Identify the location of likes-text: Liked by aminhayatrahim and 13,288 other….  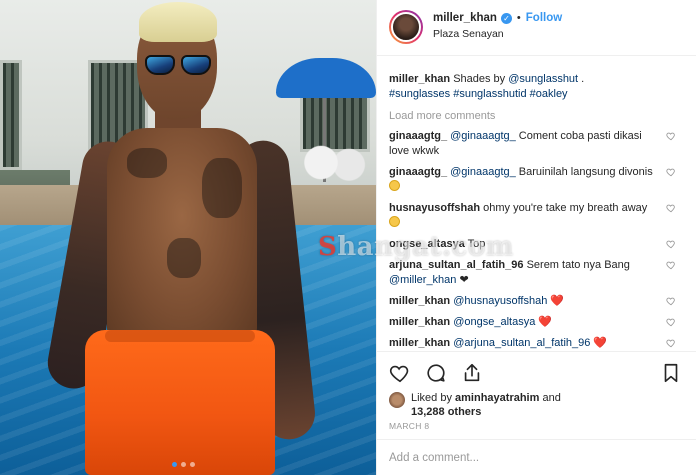
(486, 405).